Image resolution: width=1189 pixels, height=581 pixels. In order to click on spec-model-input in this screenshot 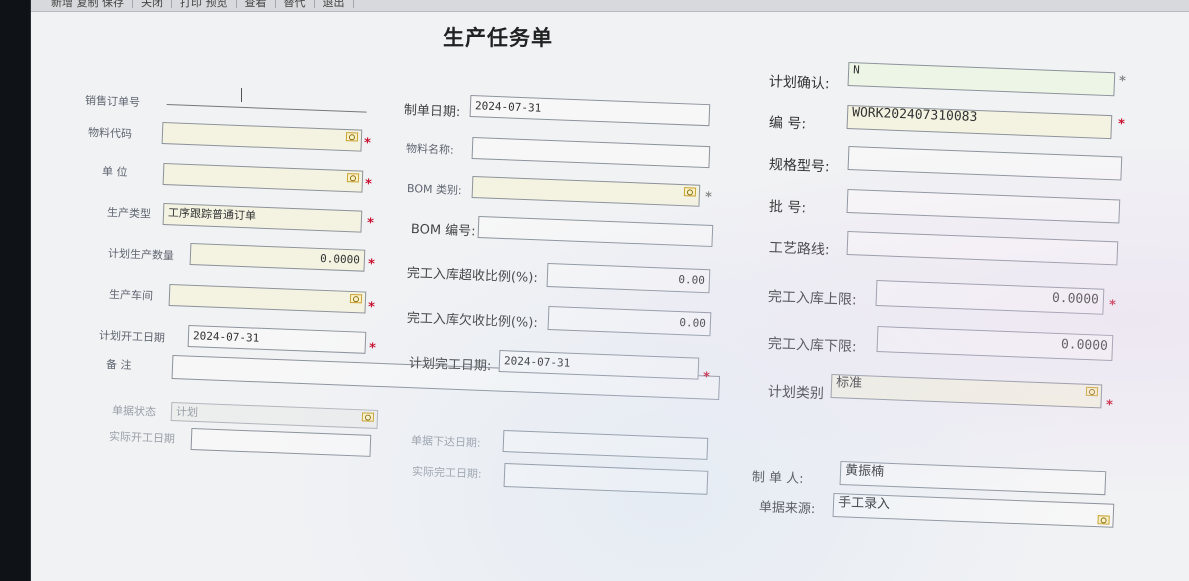, I will do `click(985, 163)`.